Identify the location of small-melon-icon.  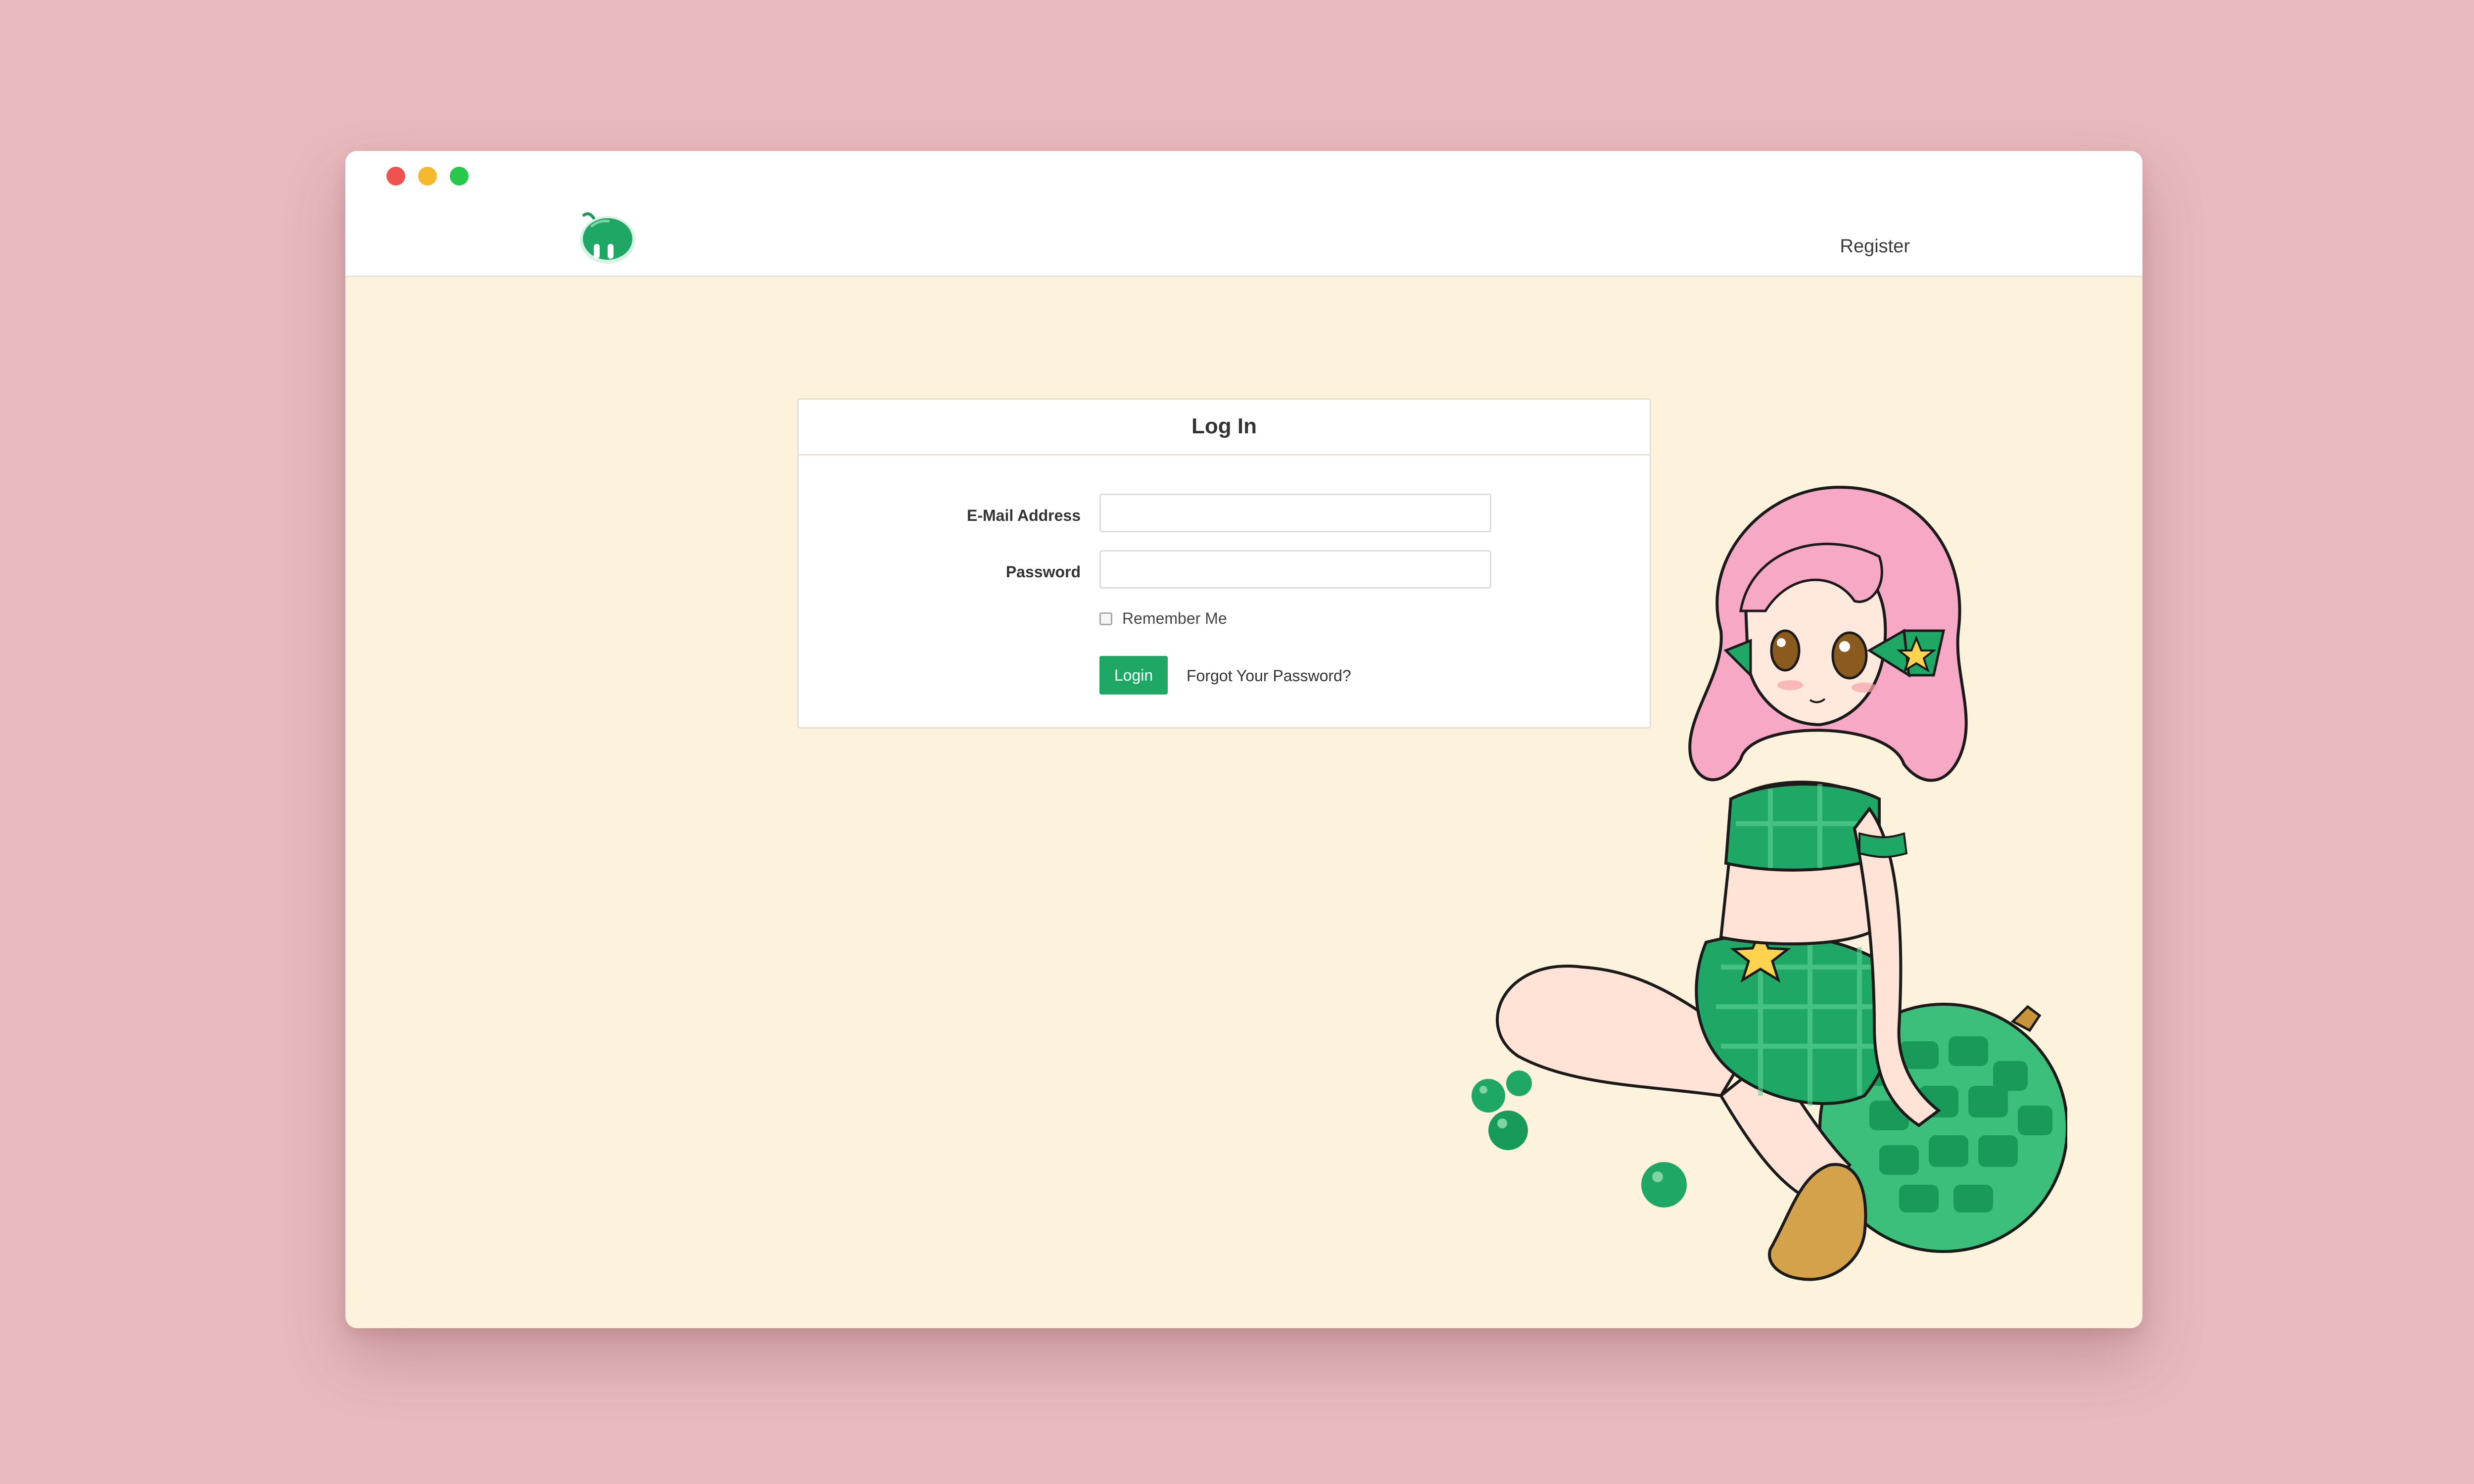
(1579, 1138).